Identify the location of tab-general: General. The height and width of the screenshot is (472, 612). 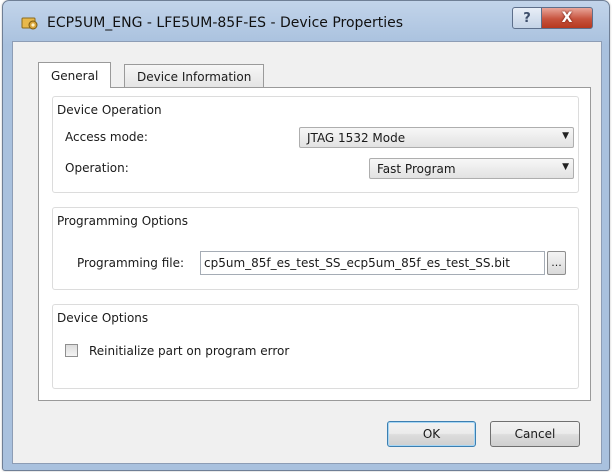
(75, 75).